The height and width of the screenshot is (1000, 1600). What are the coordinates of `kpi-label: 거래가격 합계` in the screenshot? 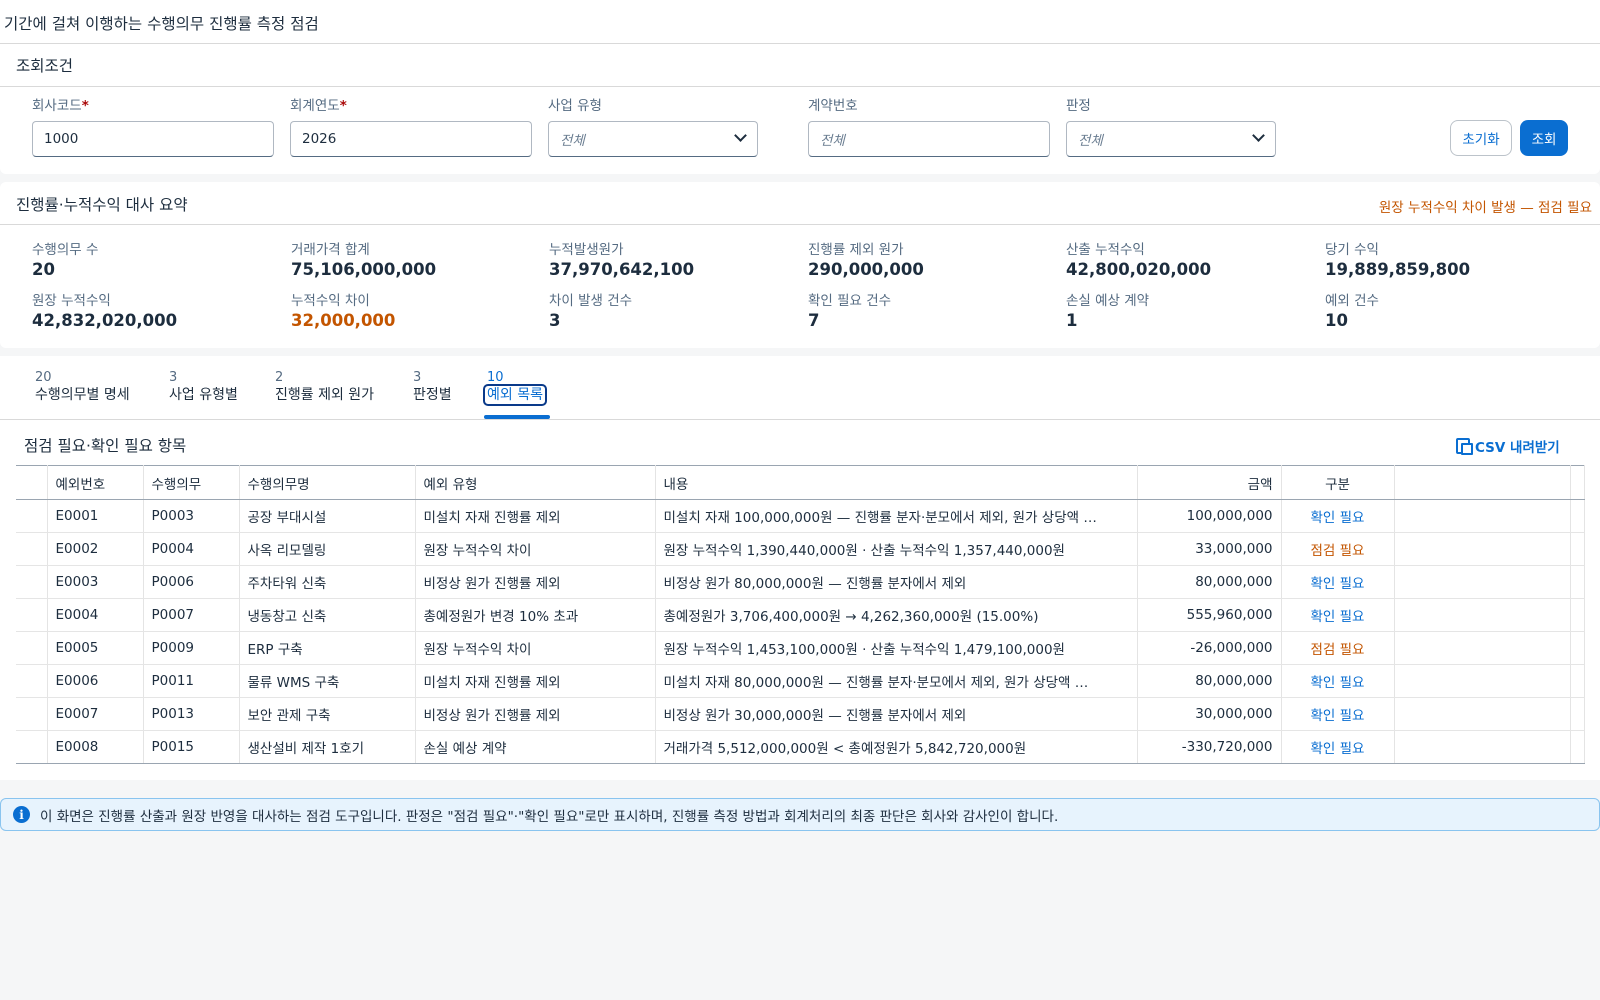 It's located at (330, 250).